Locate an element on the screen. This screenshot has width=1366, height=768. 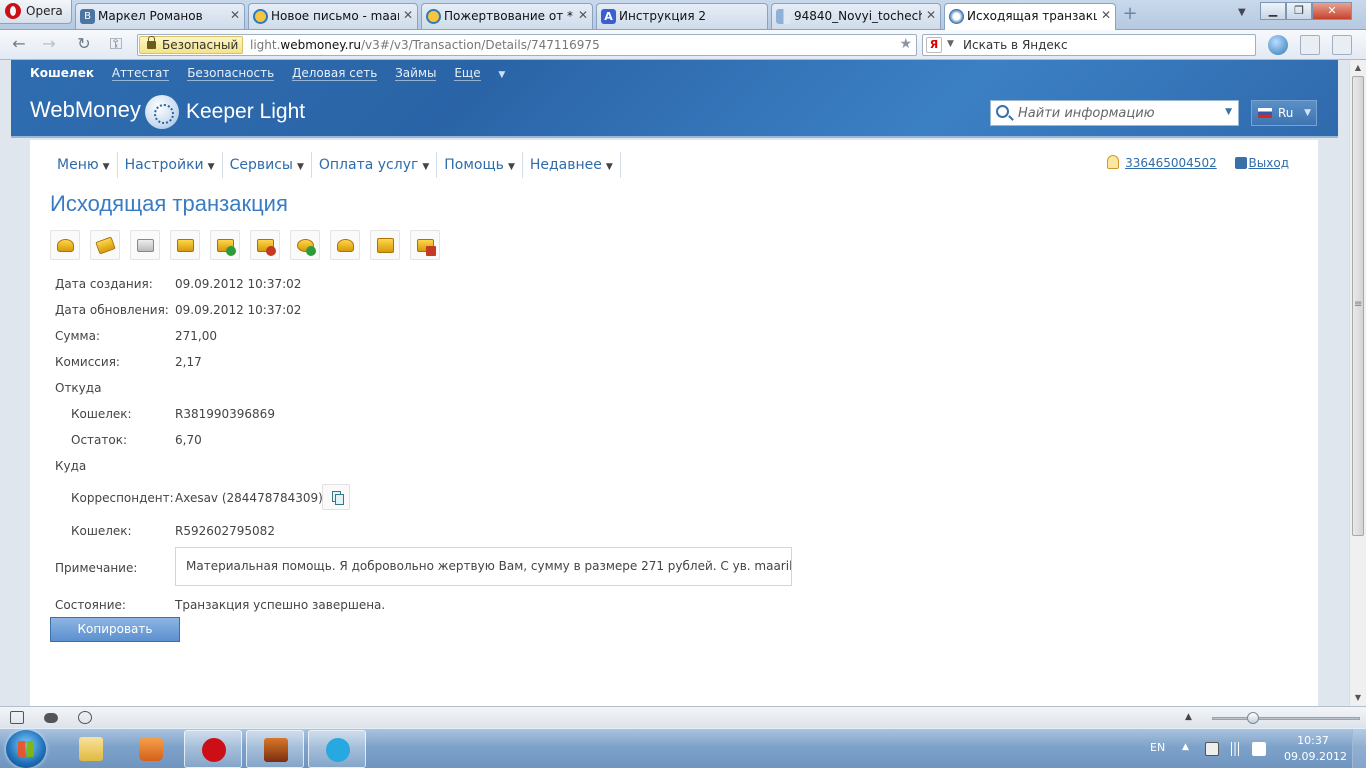
game-taskbar-button is located at coordinates (275, 749).